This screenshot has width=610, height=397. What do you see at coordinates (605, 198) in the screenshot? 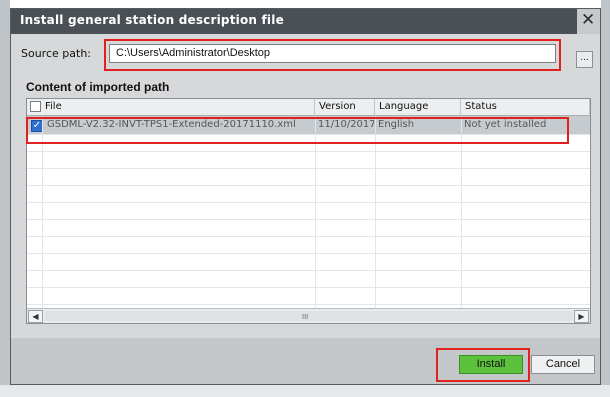
I see `background-window-right` at bounding box center [605, 198].